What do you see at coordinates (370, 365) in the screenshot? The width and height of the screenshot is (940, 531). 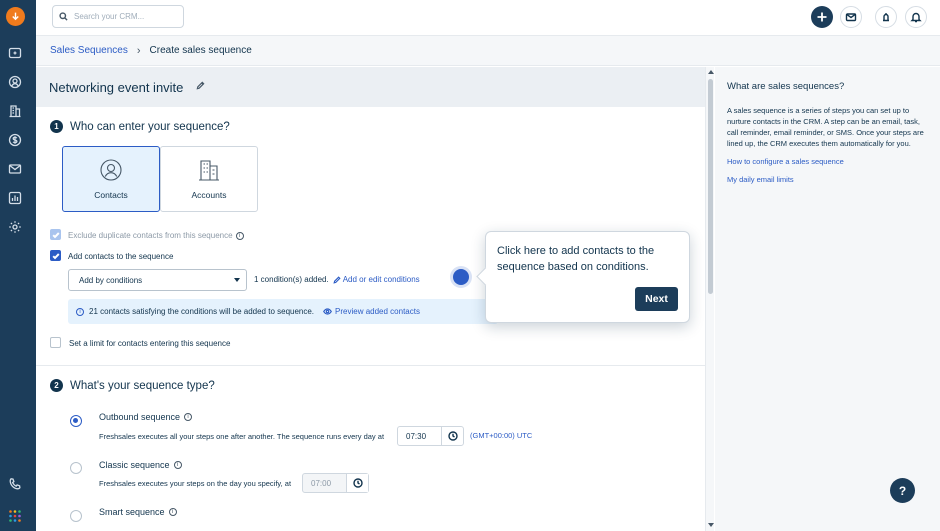 I see `section-divider` at bounding box center [370, 365].